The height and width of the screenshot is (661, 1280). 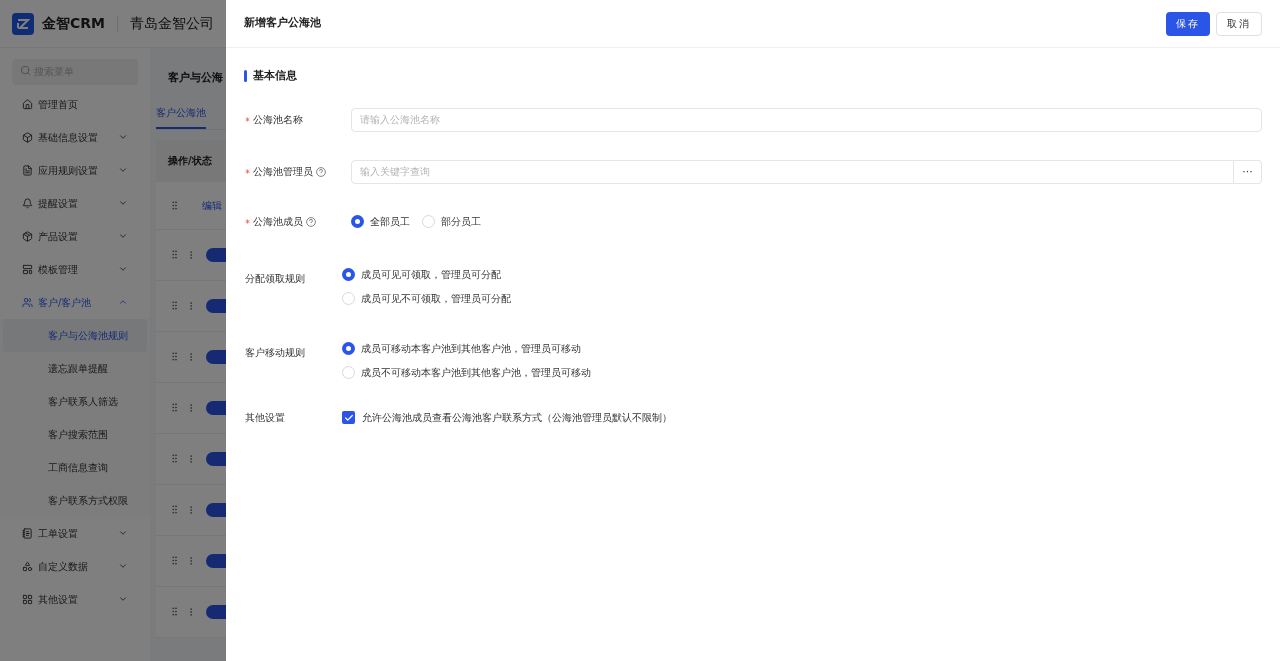 I want to click on sidebar-item: 自定义数据, so click(x=75, y=566).